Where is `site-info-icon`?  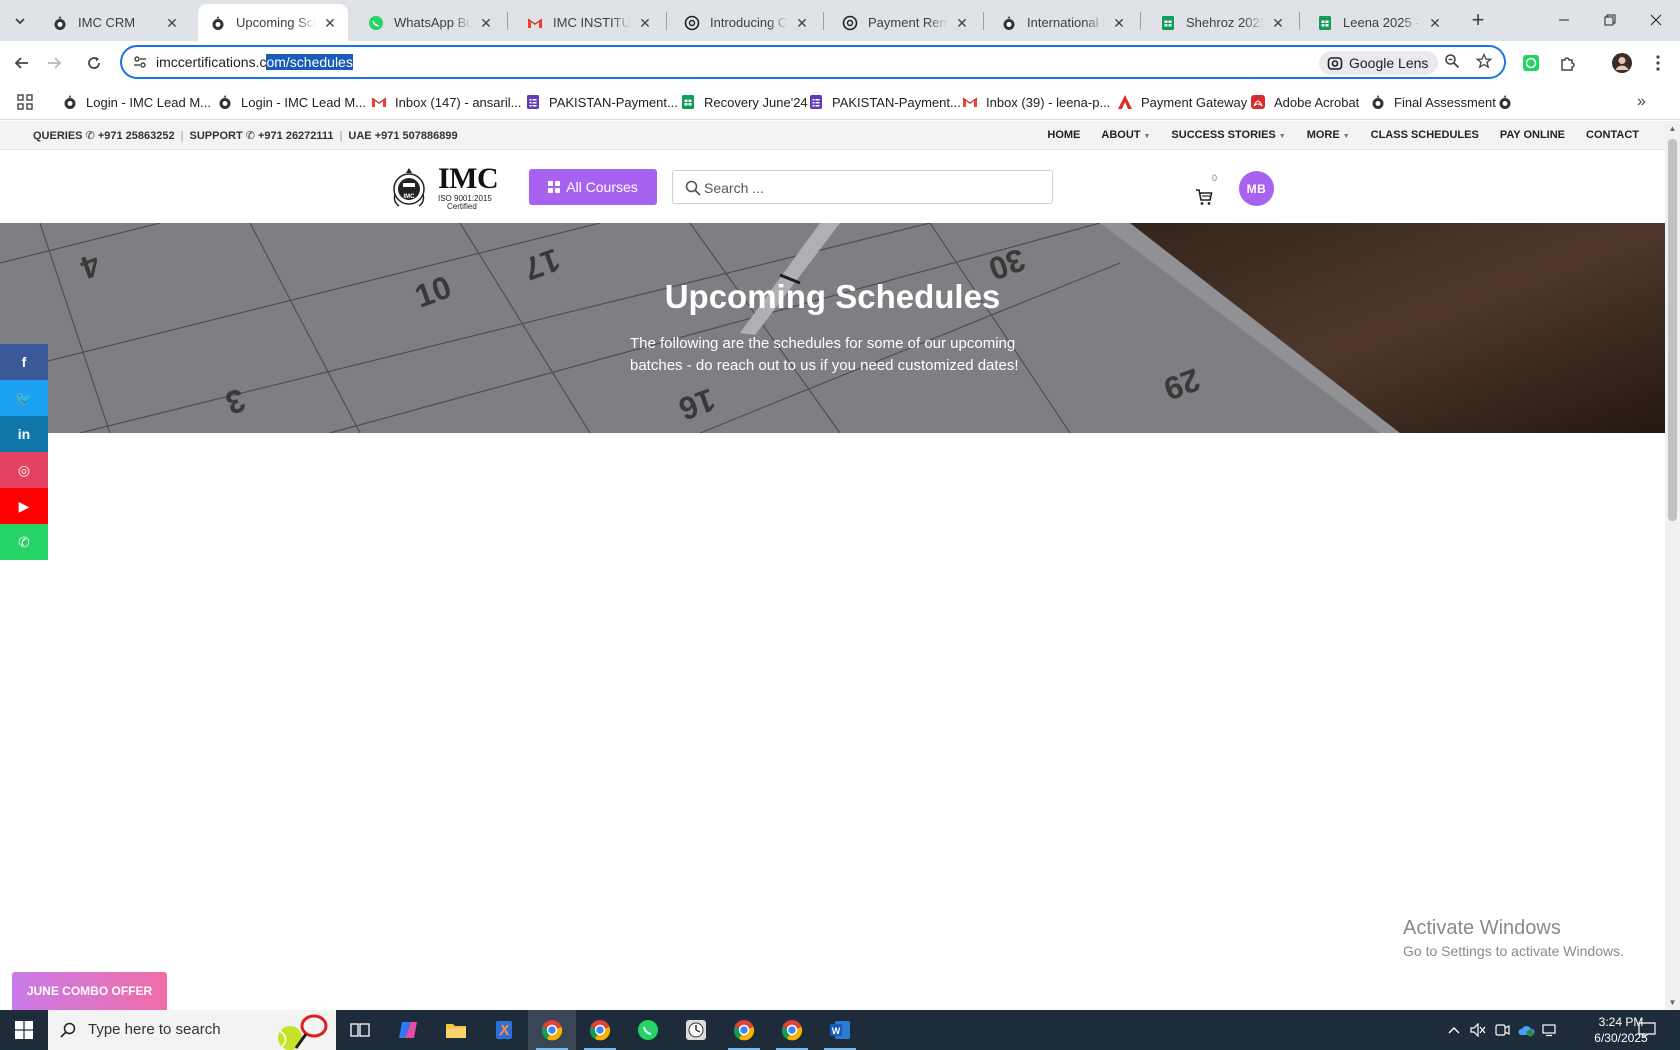
site-info-icon is located at coordinates (140, 62).